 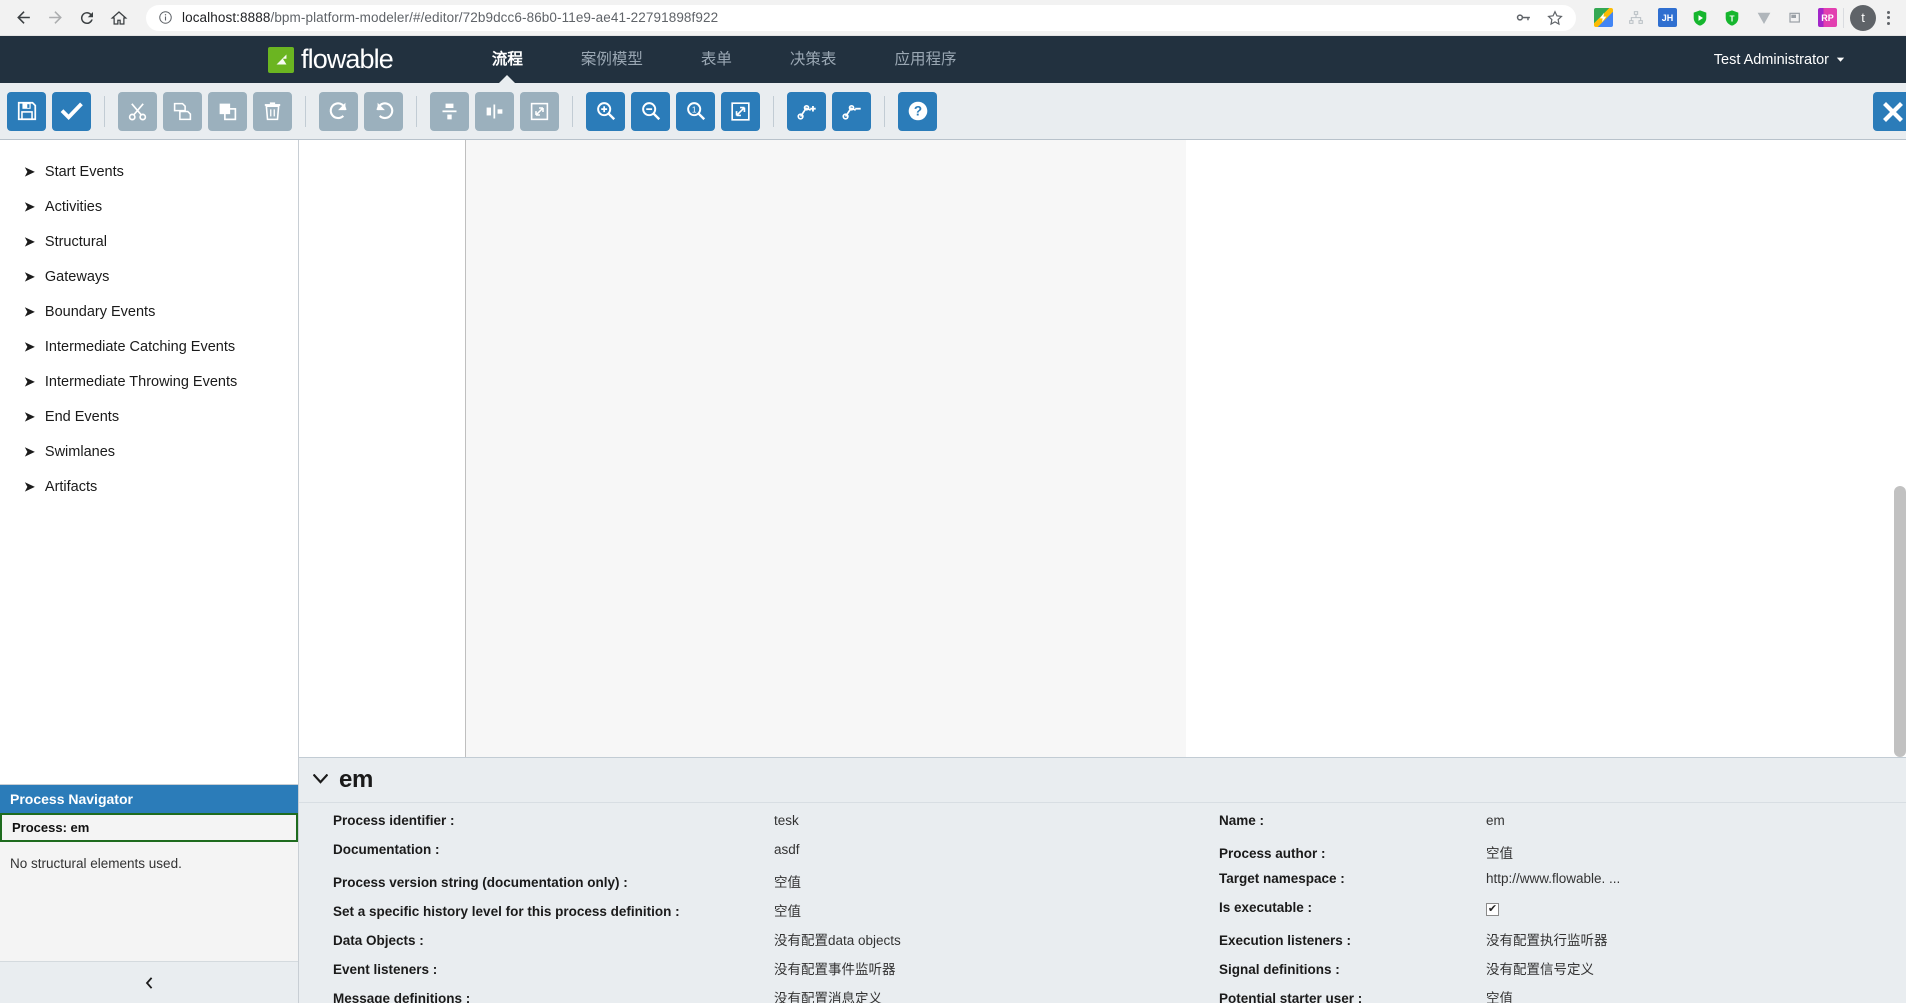 I want to click on property-row-message-definitions: Message definitions : 没有配置消息定义, so click(x=701, y=995).